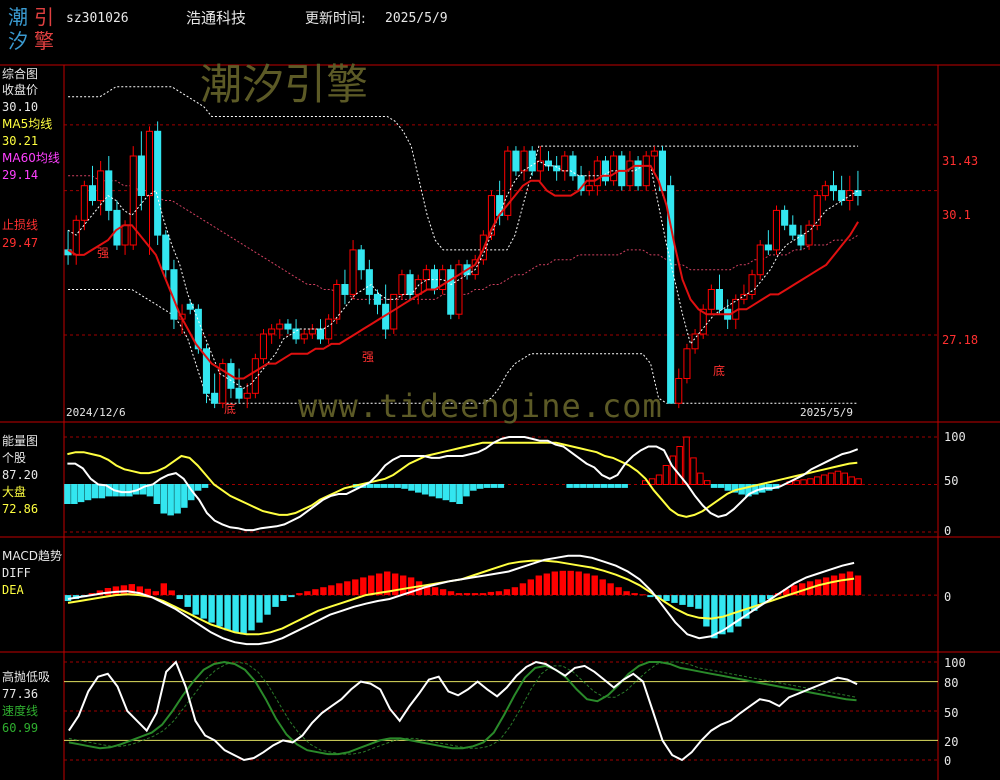 This screenshot has width=1000, height=780. I want to click on y-tick-label: 50, so click(951, 481).